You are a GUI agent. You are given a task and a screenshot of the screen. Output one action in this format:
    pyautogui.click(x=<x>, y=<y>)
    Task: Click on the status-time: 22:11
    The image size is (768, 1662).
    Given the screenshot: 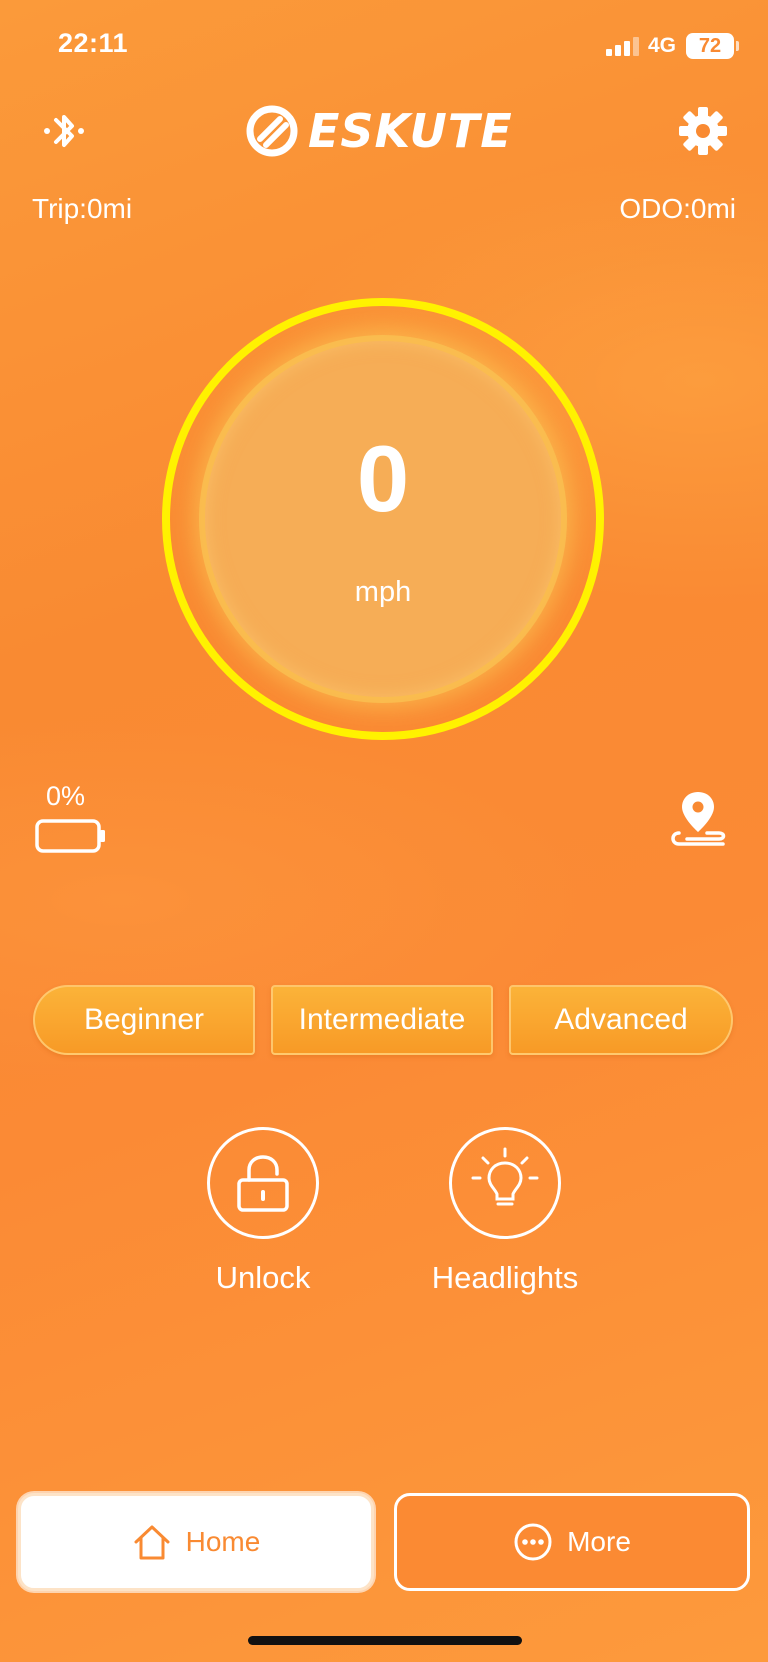 What is the action you would take?
    pyautogui.click(x=93, y=43)
    